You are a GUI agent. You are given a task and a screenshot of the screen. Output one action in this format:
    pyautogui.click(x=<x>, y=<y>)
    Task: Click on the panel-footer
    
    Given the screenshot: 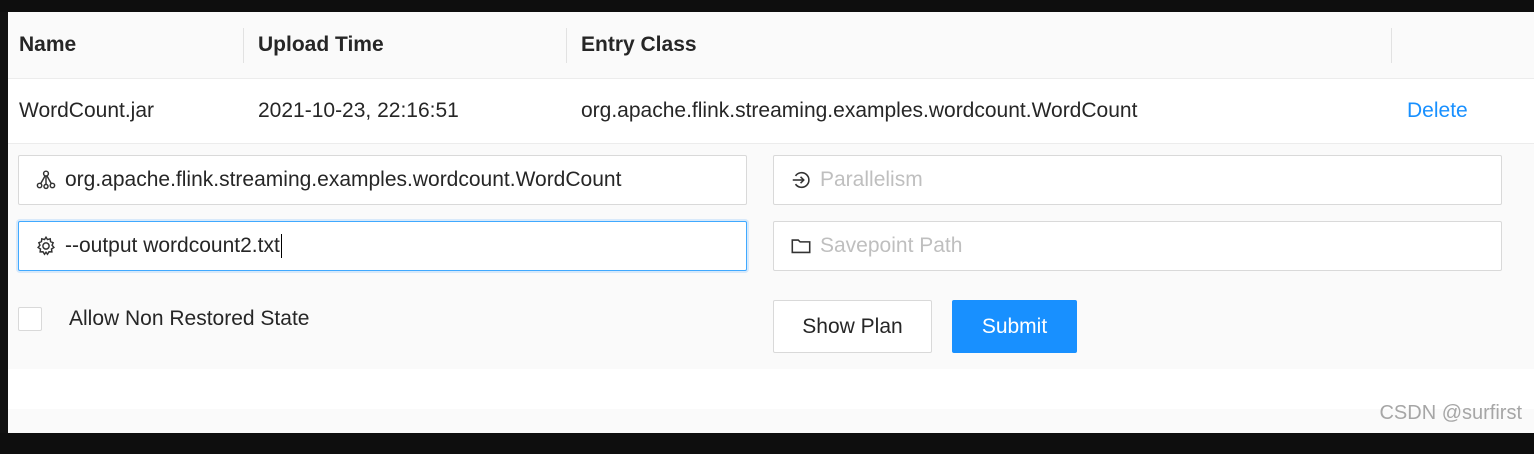 What is the action you would take?
    pyautogui.click(x=771, y=389)
    